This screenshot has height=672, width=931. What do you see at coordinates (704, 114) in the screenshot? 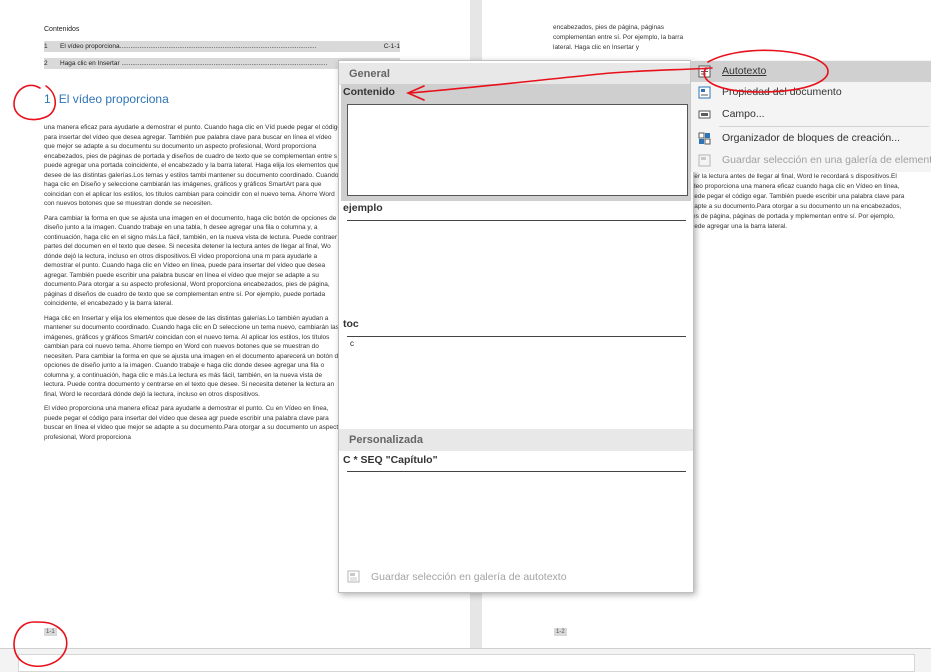
I see `field-icon` at bounding box center [704, 114].